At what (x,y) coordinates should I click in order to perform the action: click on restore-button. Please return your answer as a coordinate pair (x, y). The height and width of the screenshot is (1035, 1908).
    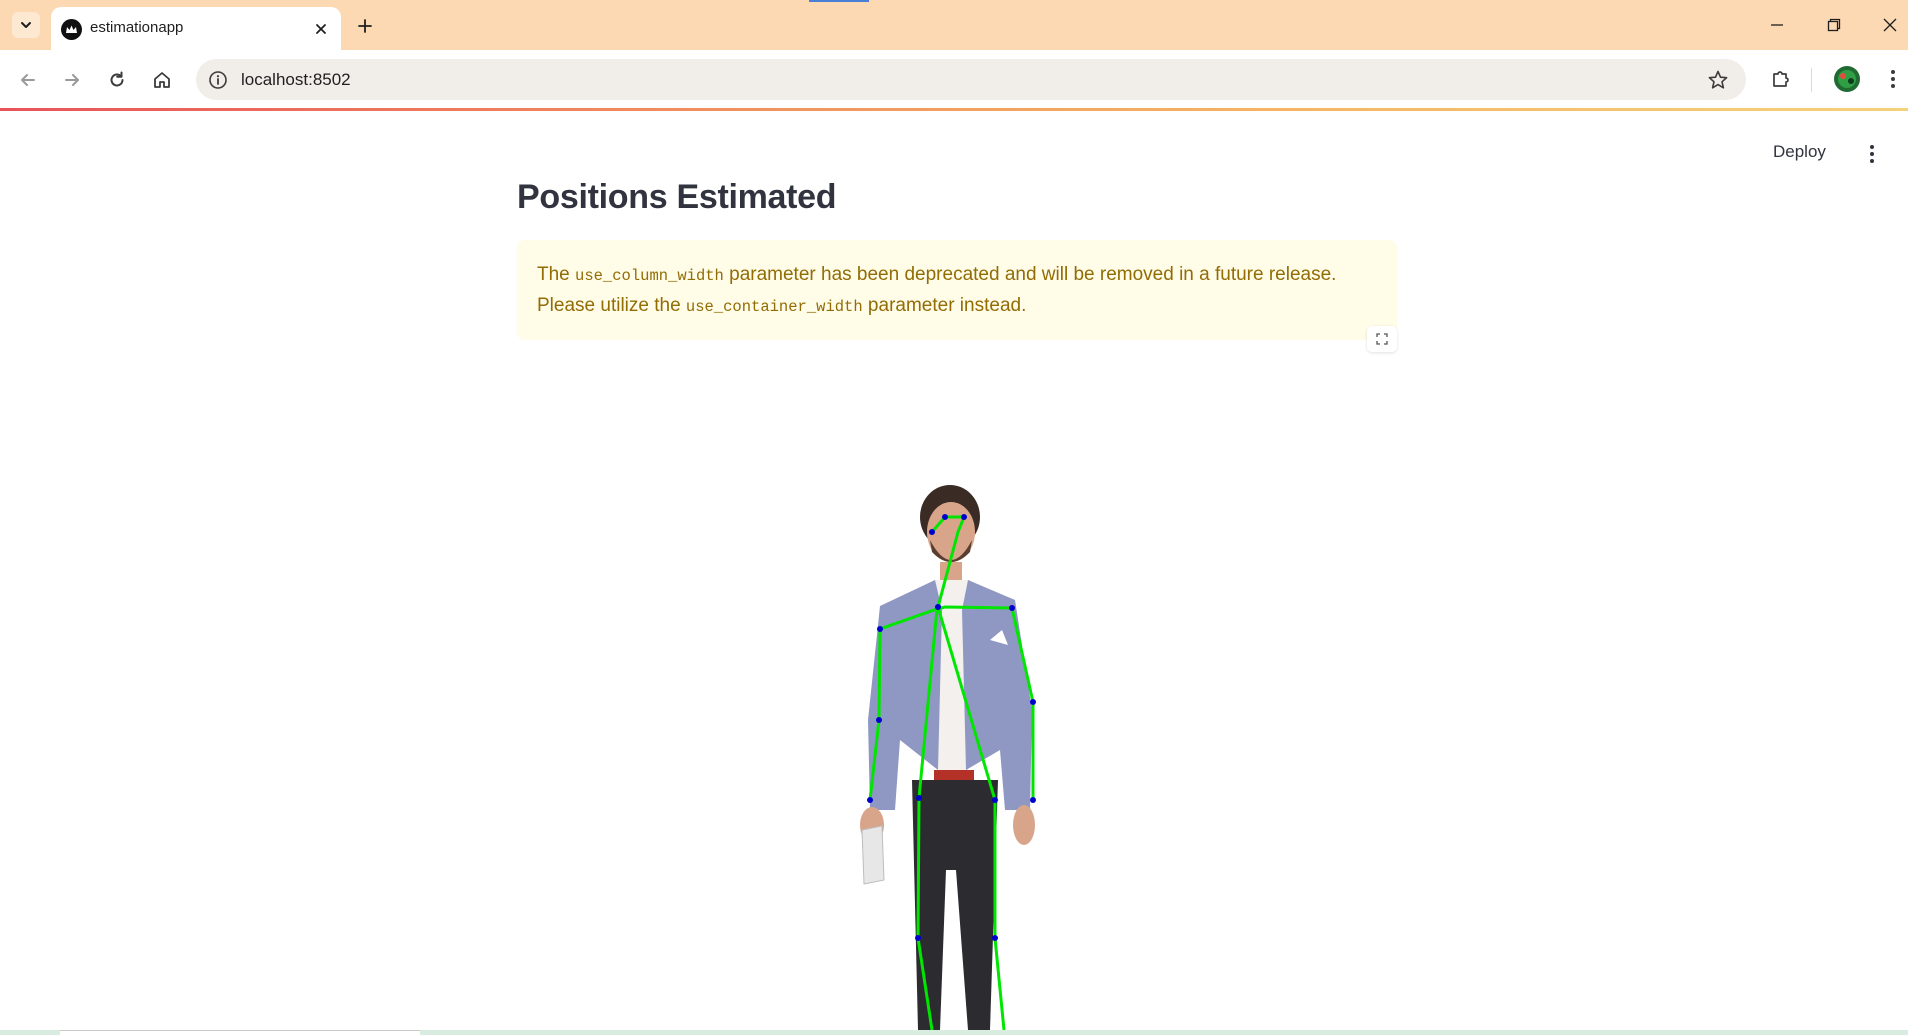
    Looking at the image, I should click on (1834, 25).